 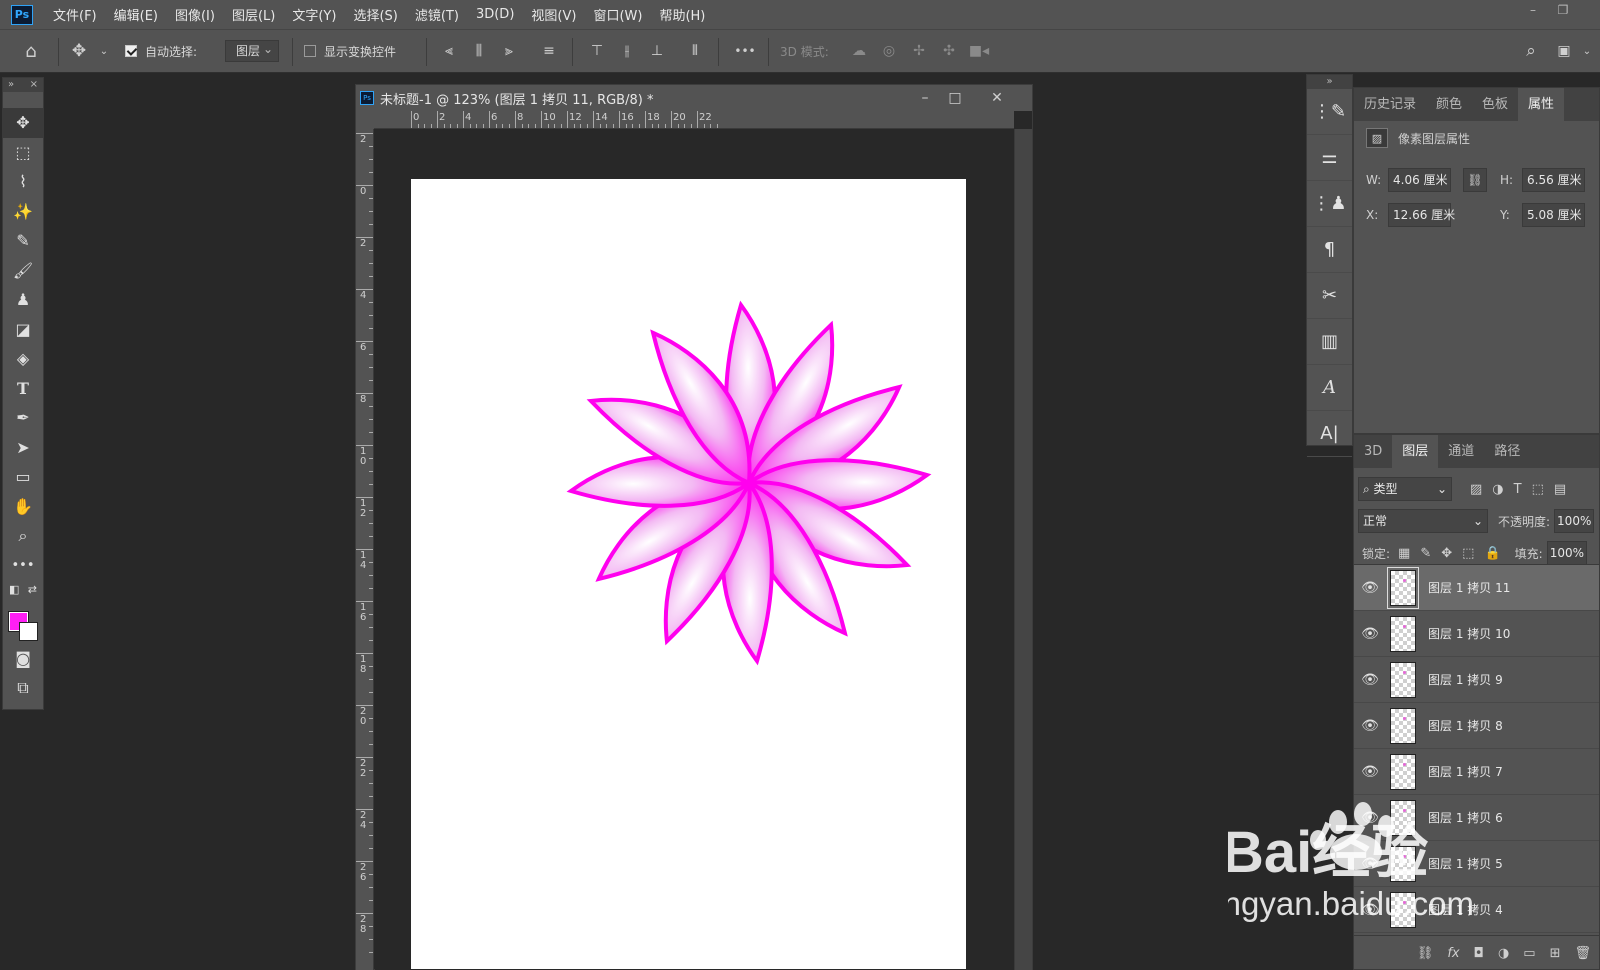 What do you see at coordinates (23, 477) in the screenshot?
I see `rectangle-tool-icon: ▭` at bounding box center [23, 477].